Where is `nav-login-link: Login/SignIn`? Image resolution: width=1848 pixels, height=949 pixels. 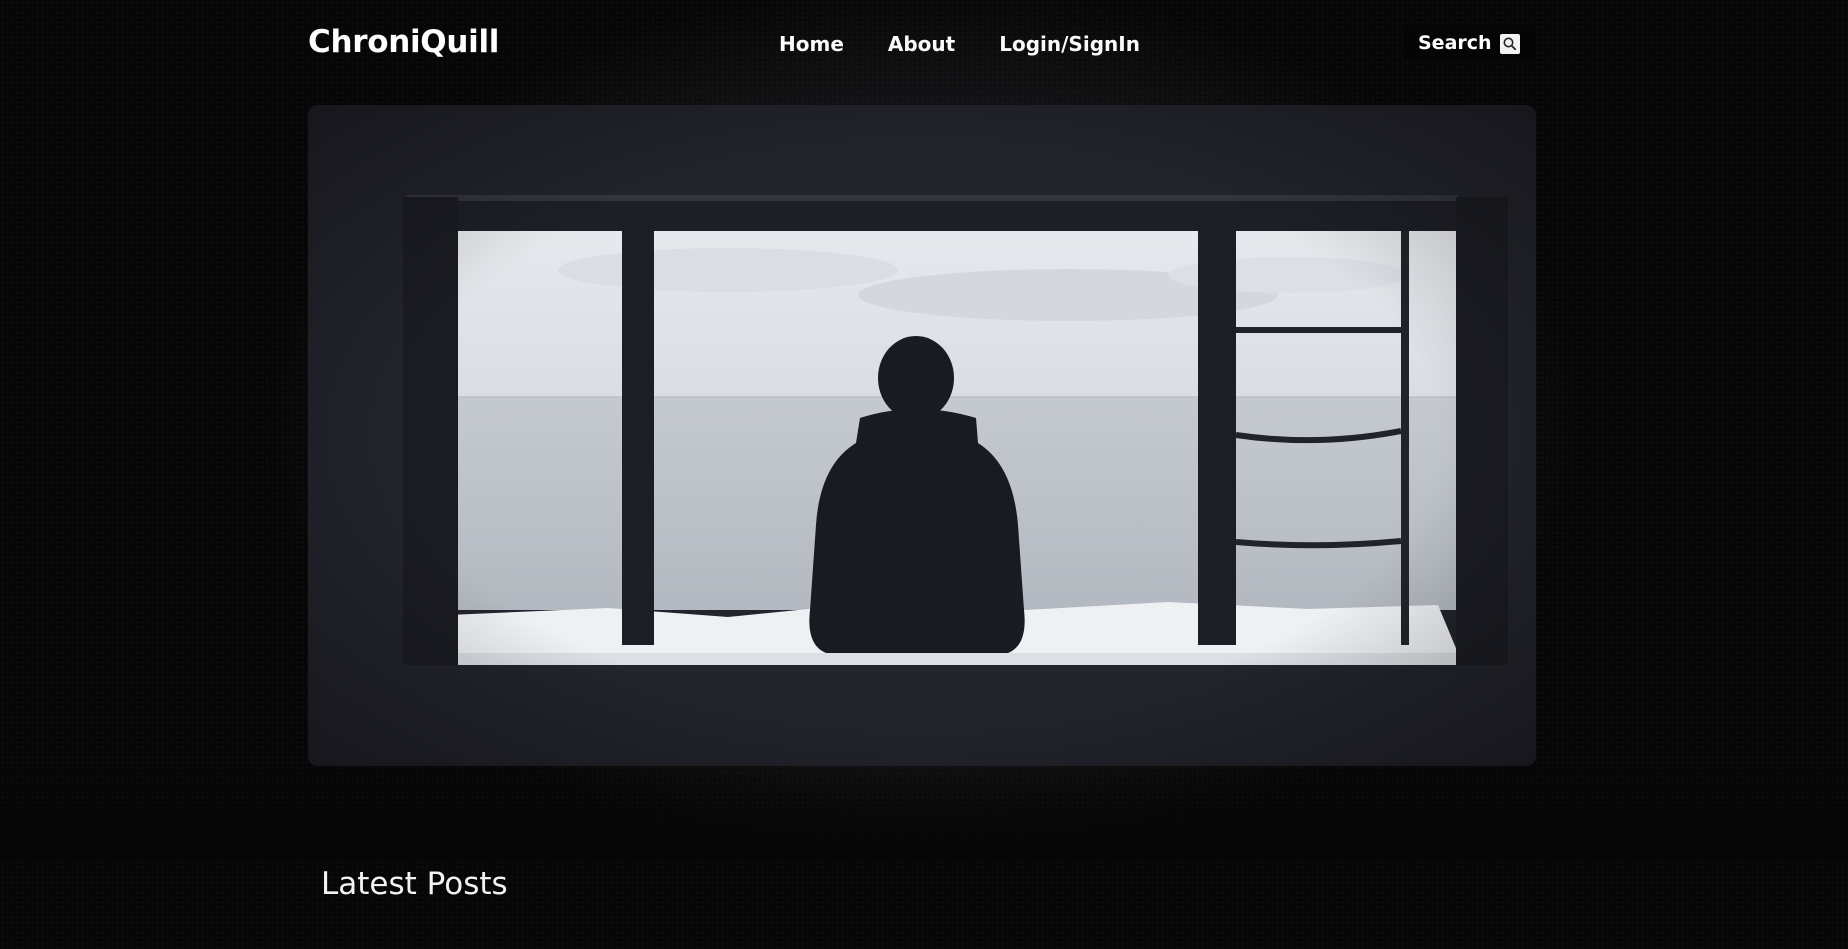
nav-login-link: Login/SignIn is located at coordinates (1069, 44).